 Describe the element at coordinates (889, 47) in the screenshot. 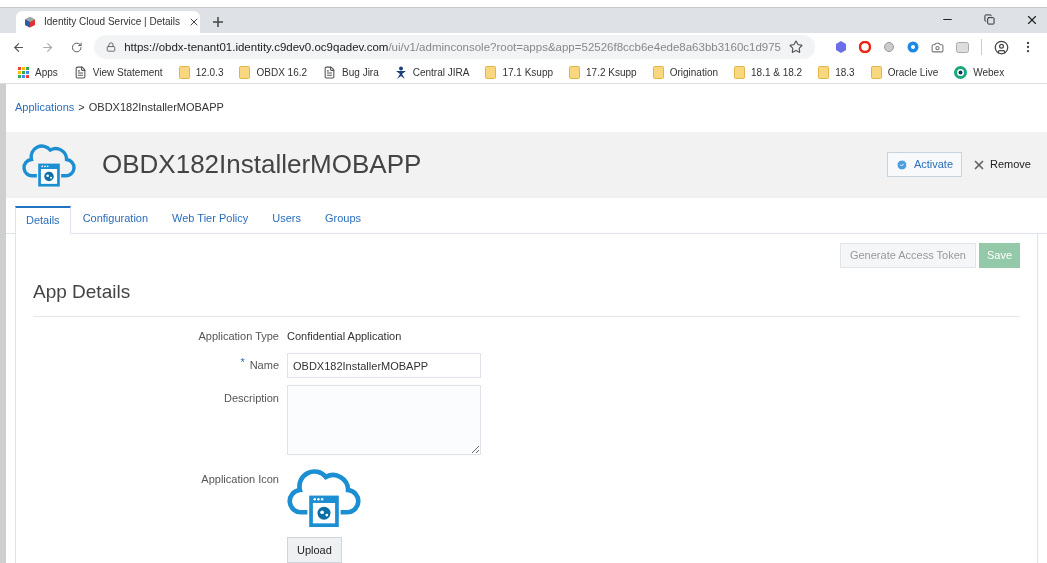

I see `circle-extension-icon` at that location.